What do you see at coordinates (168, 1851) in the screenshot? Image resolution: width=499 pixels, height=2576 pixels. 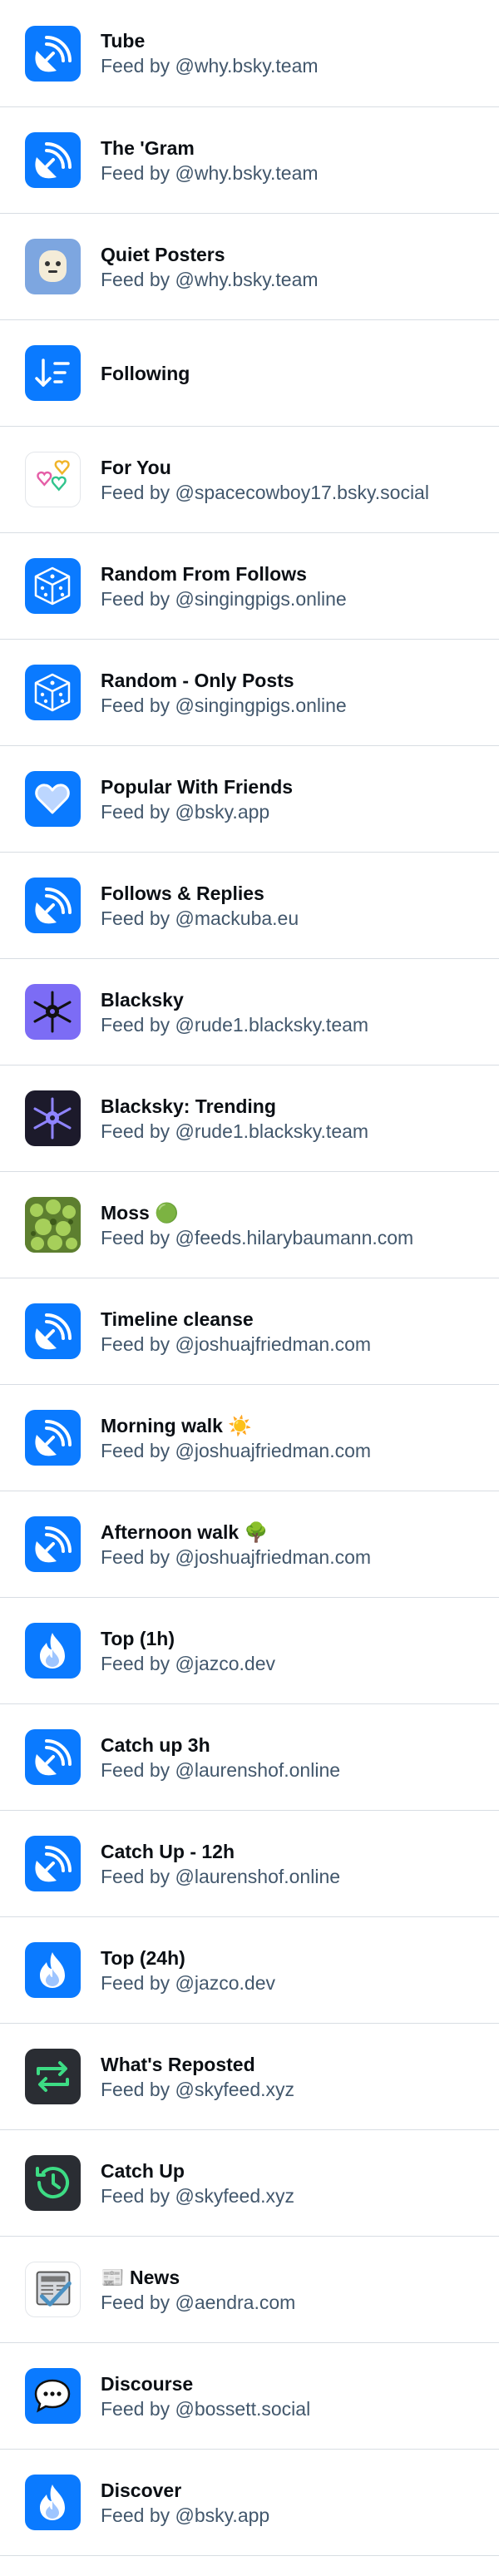 I see `feed-title: Catch Up - 12h` at bounding box center [168, 1851].